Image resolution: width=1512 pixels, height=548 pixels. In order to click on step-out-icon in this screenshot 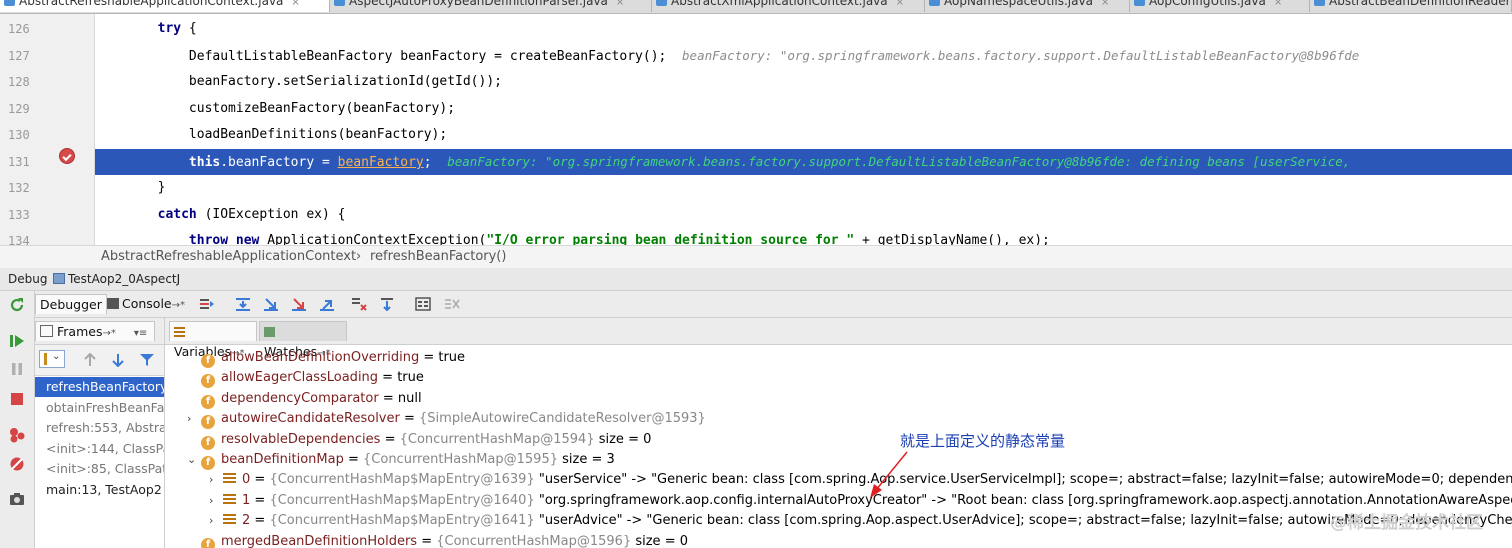, I will do `click(327, 304)`.